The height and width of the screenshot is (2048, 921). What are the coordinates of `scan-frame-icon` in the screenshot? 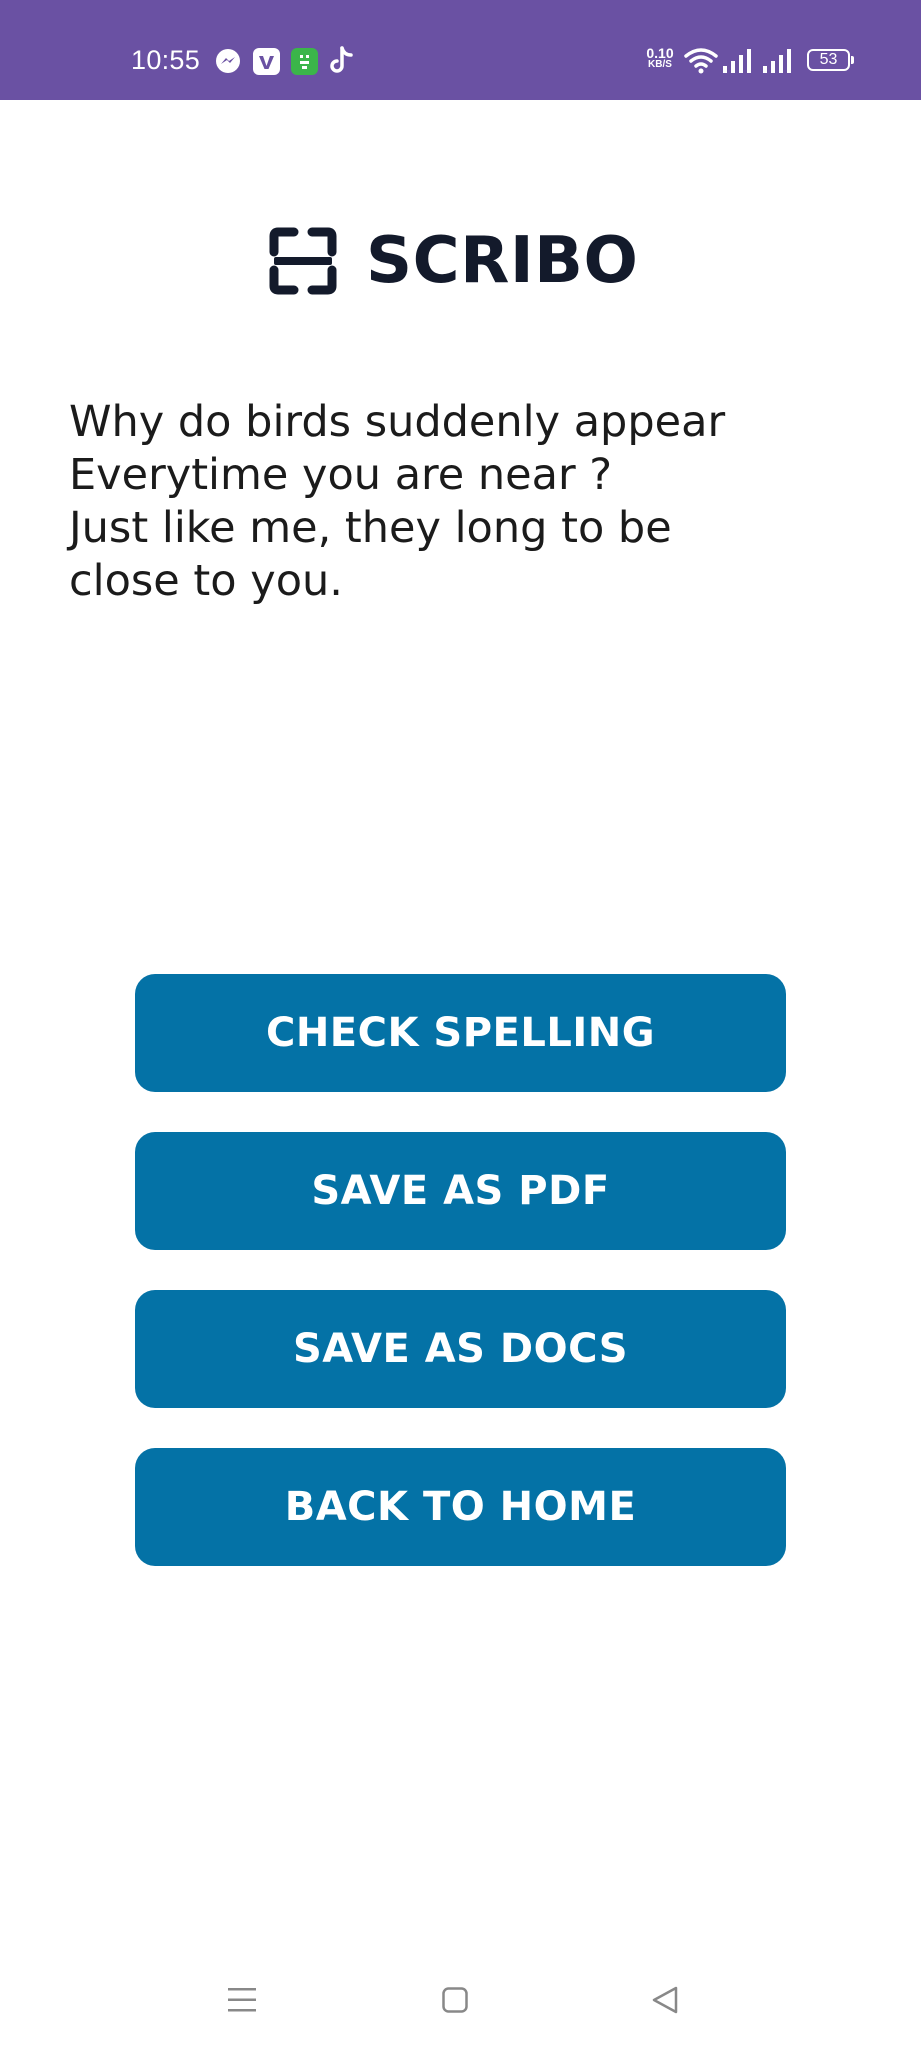 It's located at (303, 261).